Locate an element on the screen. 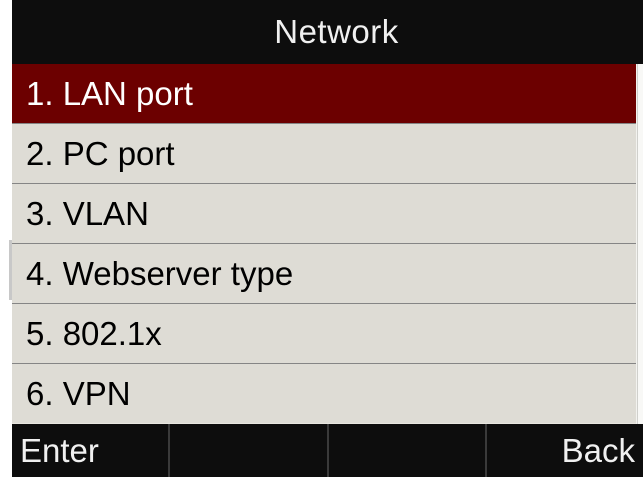  menu-item-label: 2. PC port is located at coordinates (100, 153).